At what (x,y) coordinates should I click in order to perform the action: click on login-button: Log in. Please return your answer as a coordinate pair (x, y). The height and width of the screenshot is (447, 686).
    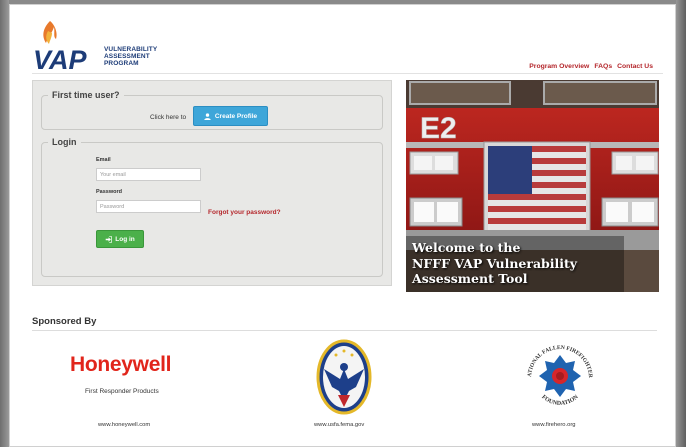
    Looking at the image, I should click on (120, 239).